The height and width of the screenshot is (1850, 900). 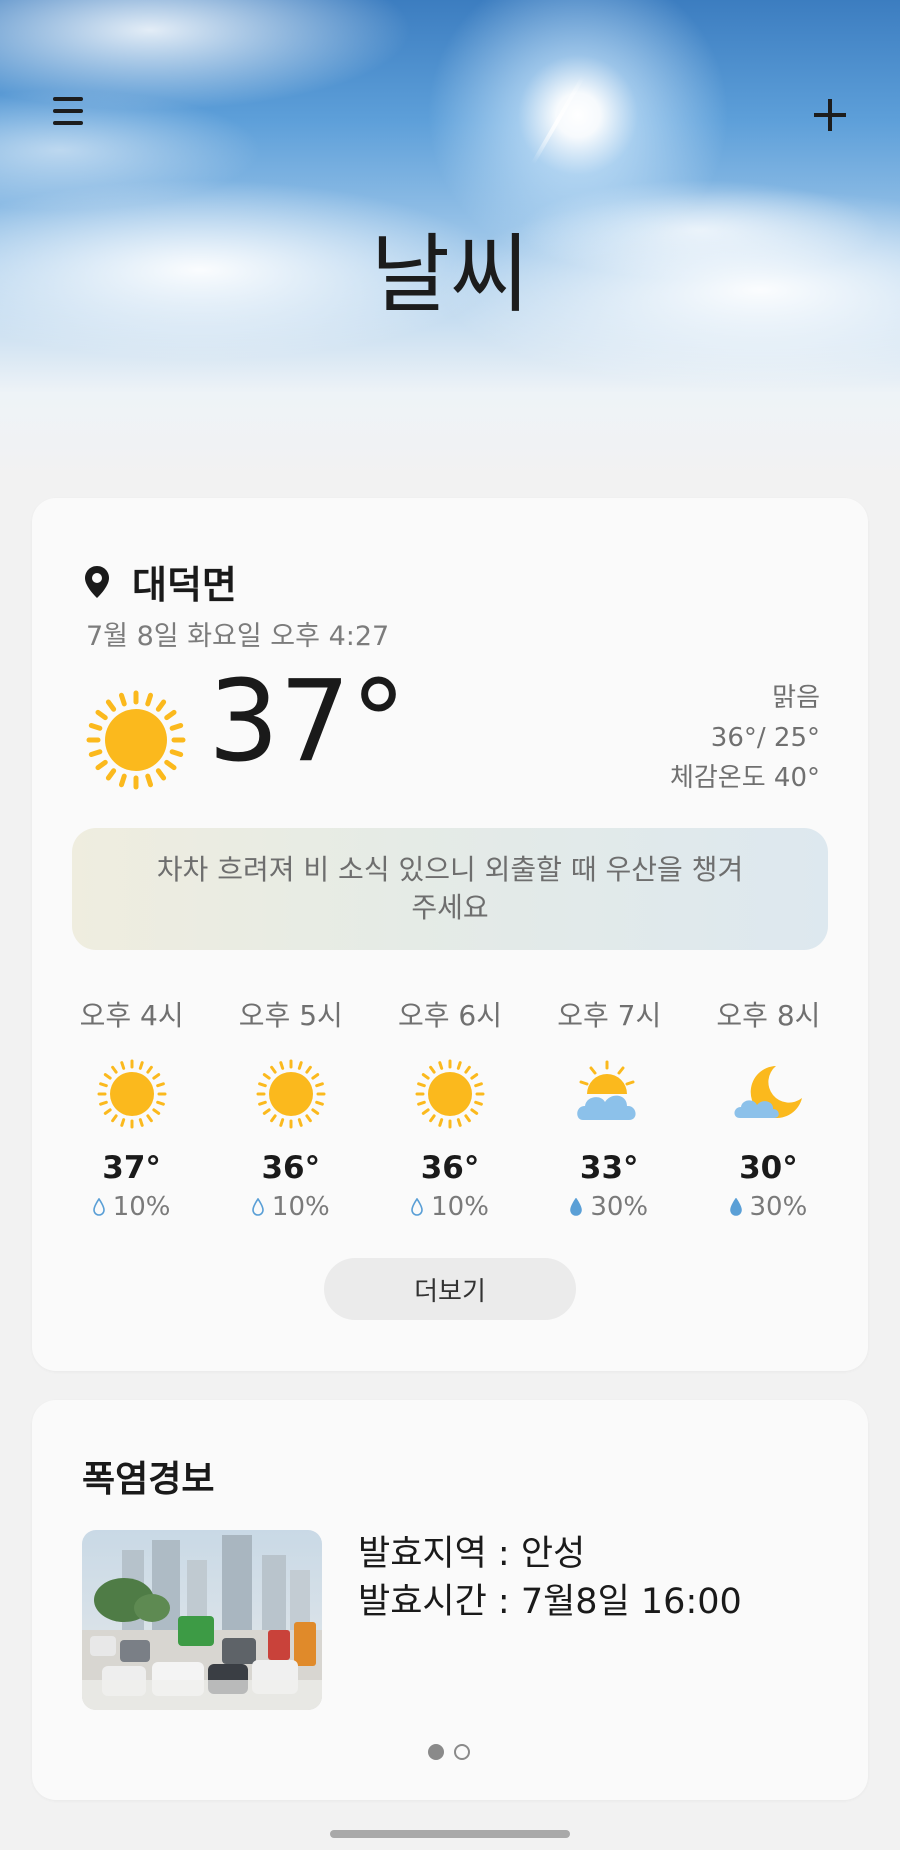 I want to click on location-name: 대덕면, so click(x=184, y=585).